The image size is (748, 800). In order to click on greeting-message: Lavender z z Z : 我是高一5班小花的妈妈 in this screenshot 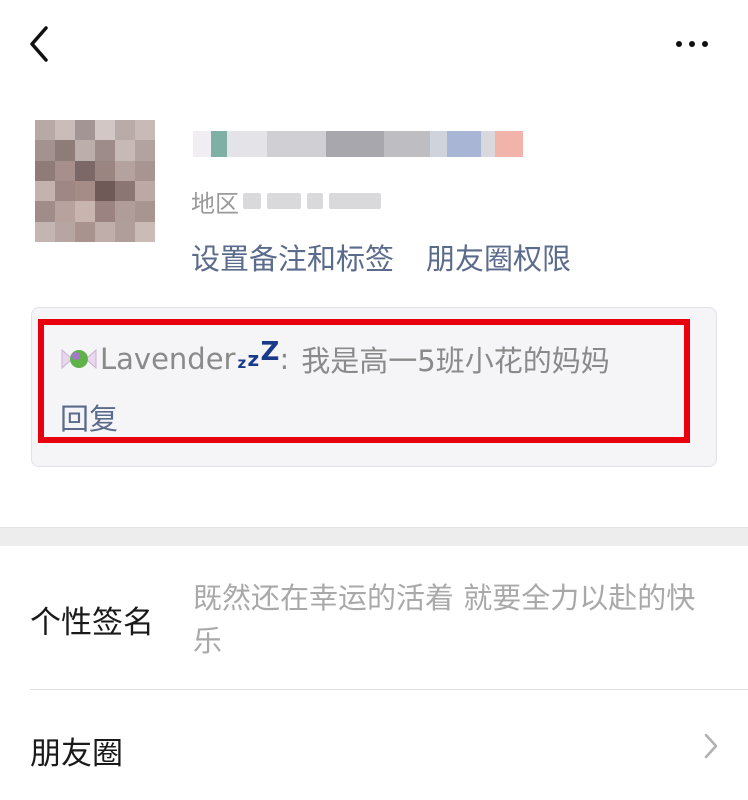, I will do `click(335, 358)`.